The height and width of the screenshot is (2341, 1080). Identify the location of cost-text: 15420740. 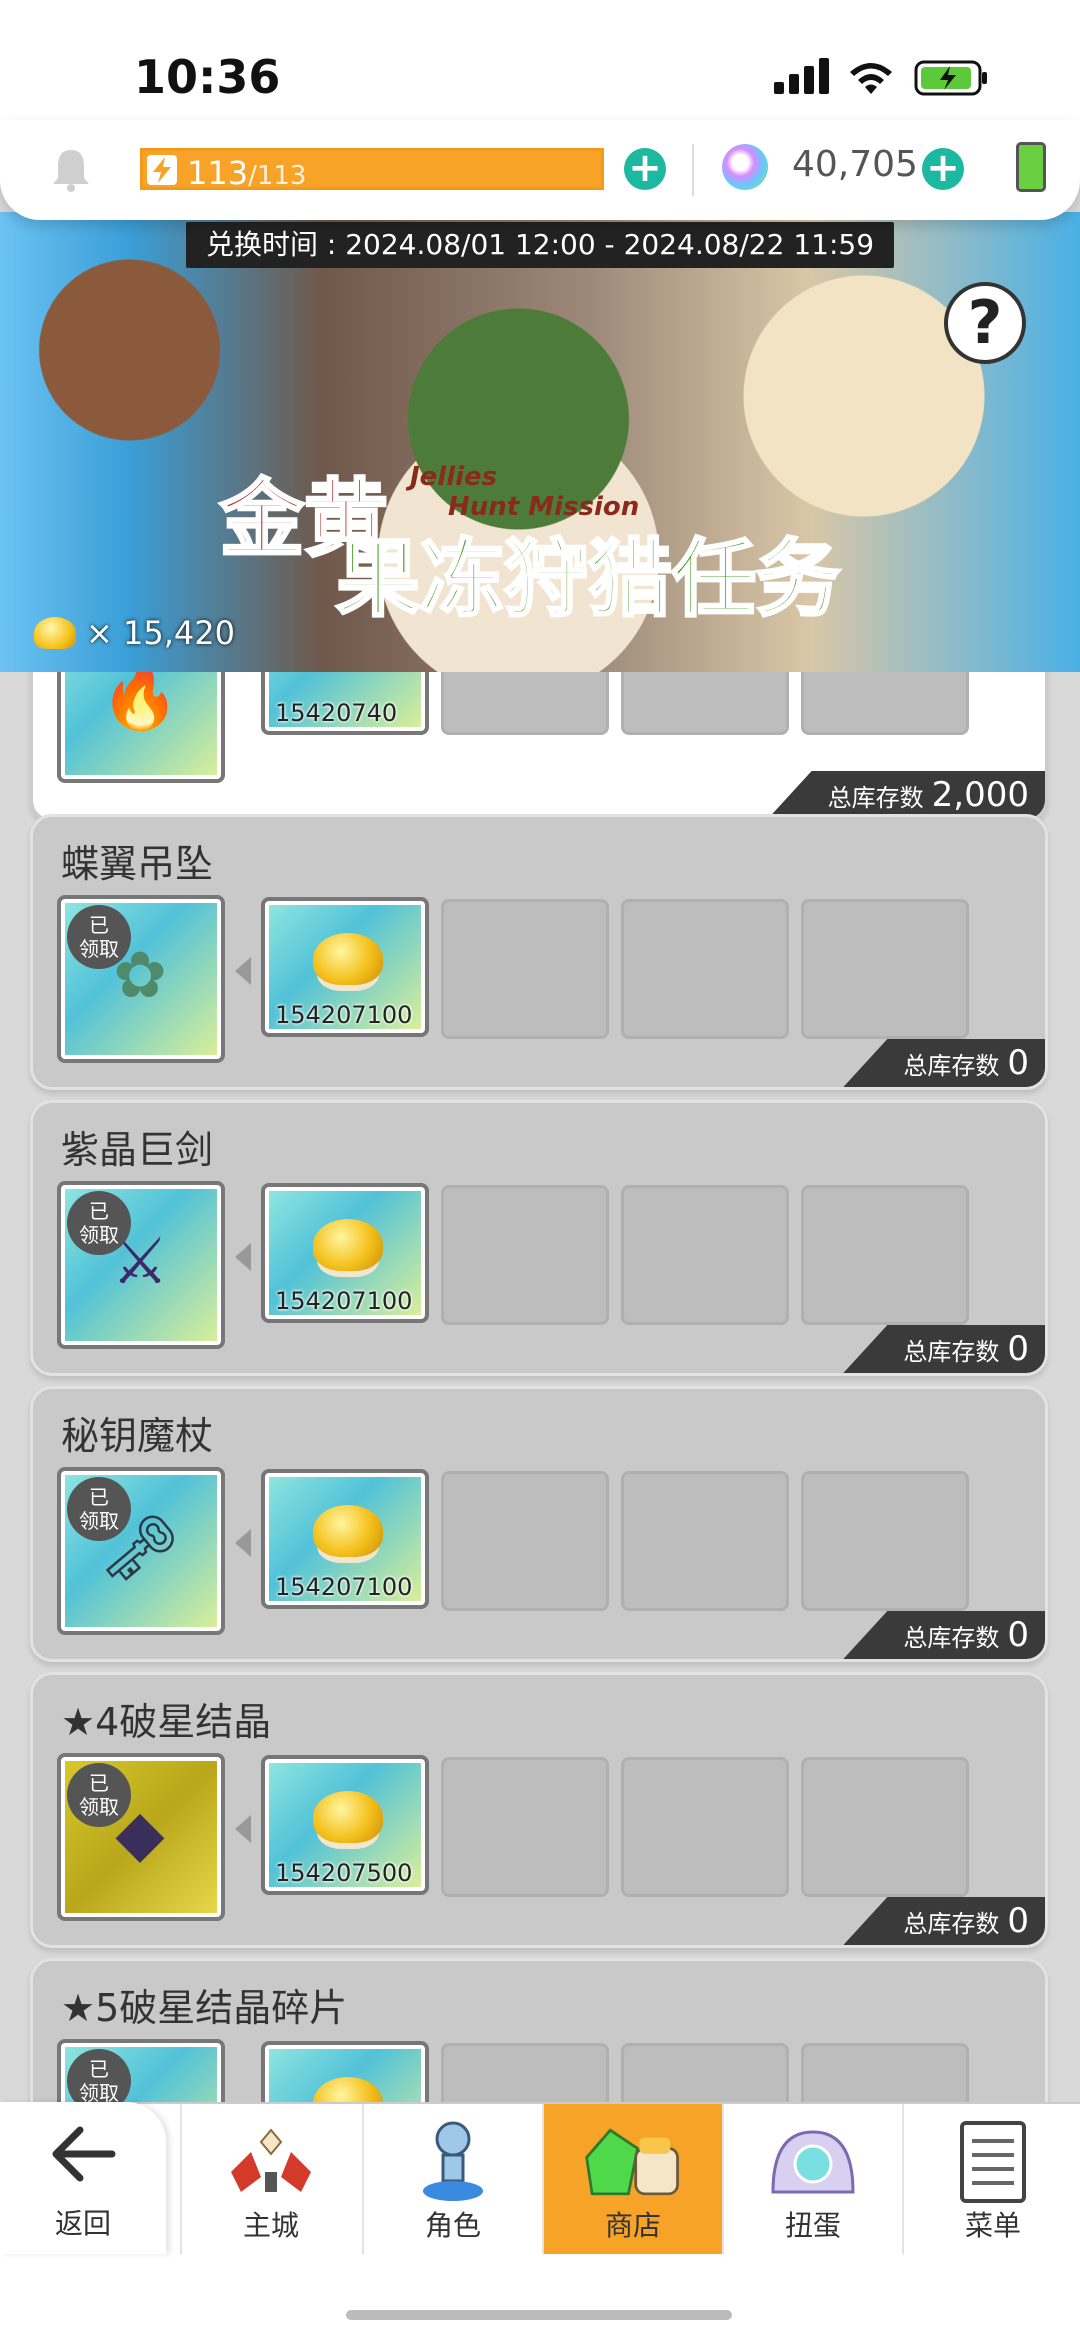
(336, 713).